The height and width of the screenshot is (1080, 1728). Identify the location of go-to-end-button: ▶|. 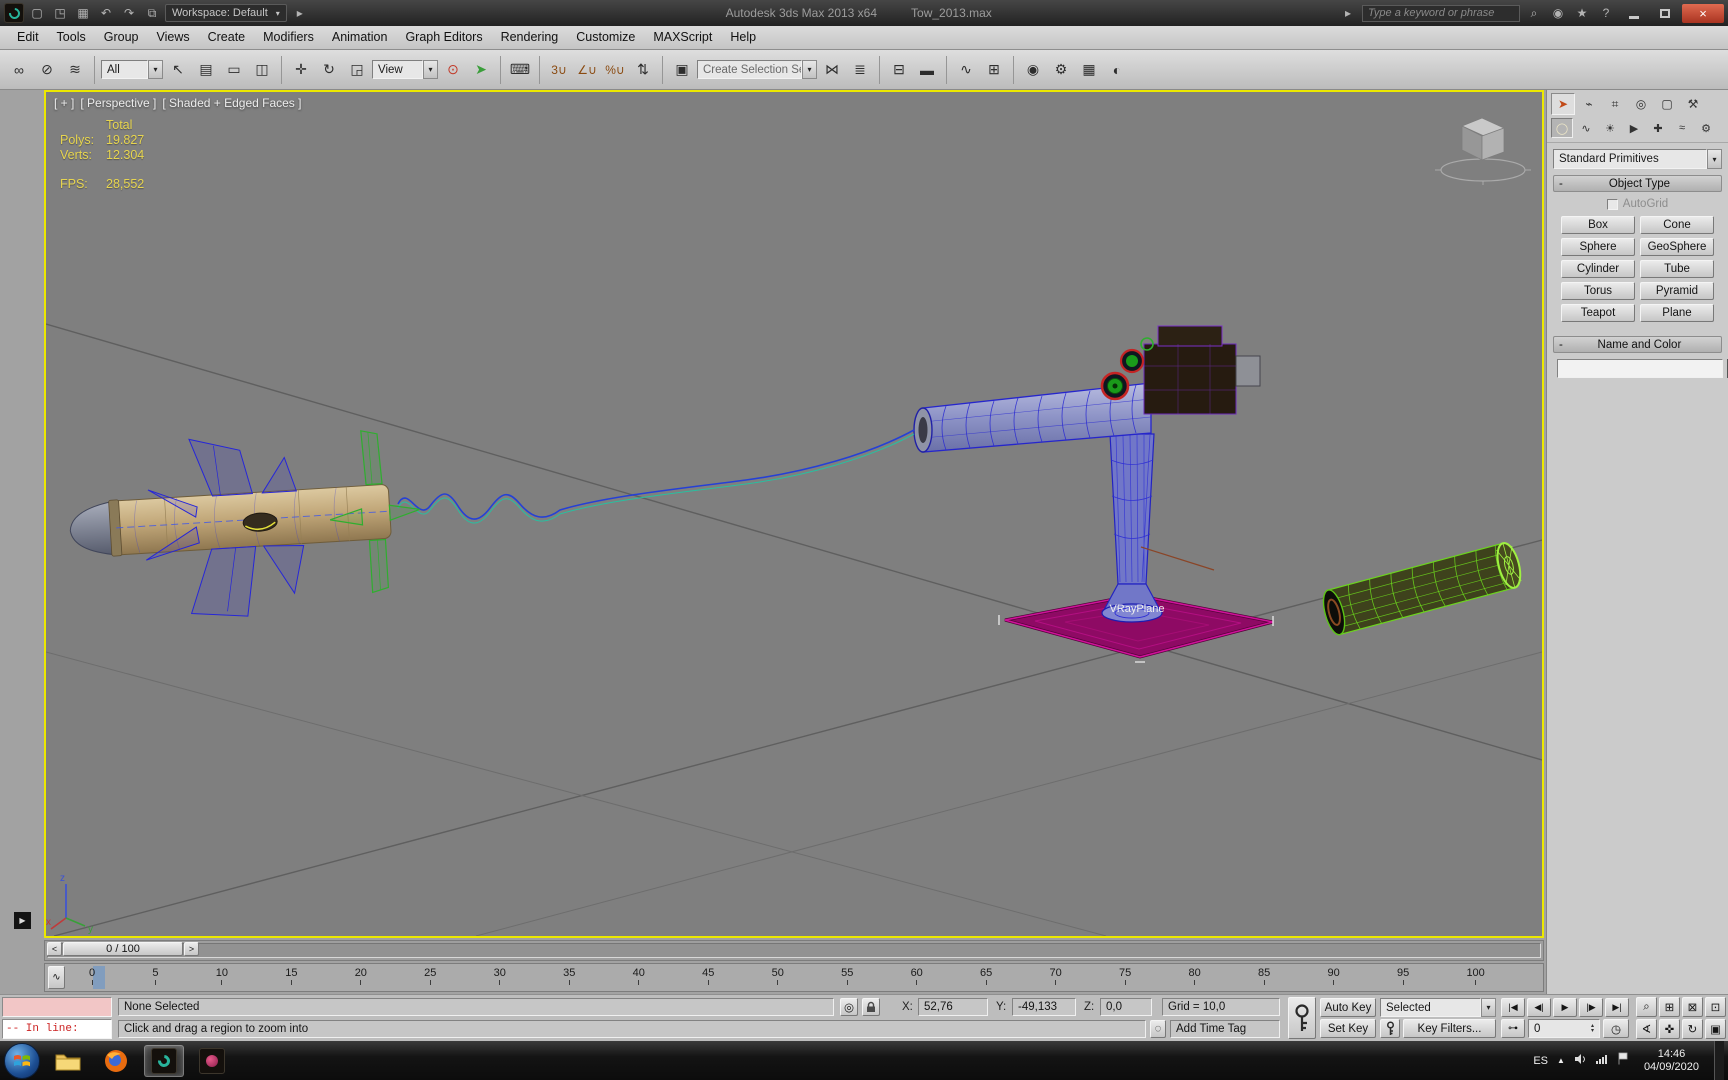
(1617, 1007).